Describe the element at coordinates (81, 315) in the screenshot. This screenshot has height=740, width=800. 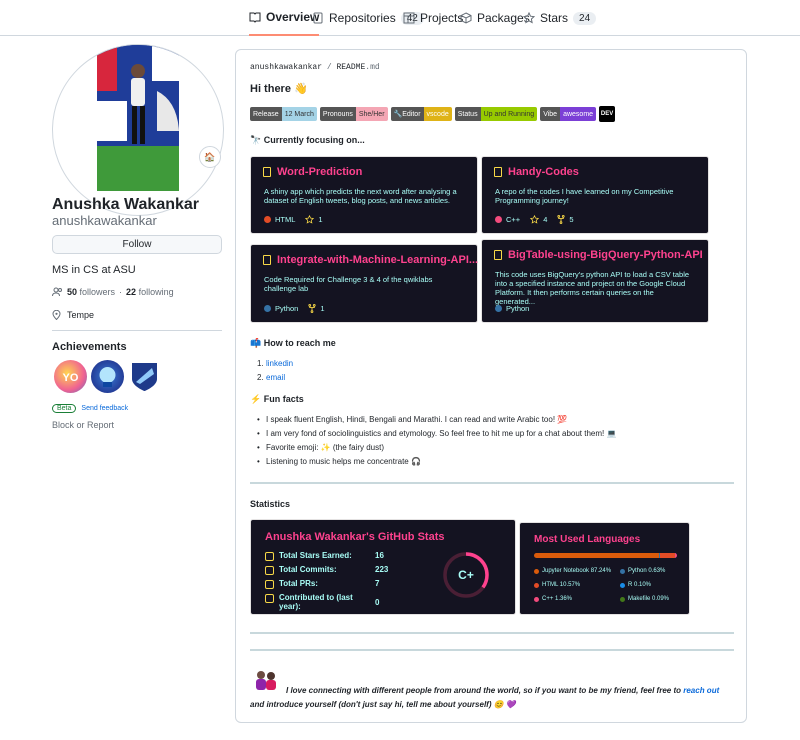
I see `location-text: Tempe` at that location.